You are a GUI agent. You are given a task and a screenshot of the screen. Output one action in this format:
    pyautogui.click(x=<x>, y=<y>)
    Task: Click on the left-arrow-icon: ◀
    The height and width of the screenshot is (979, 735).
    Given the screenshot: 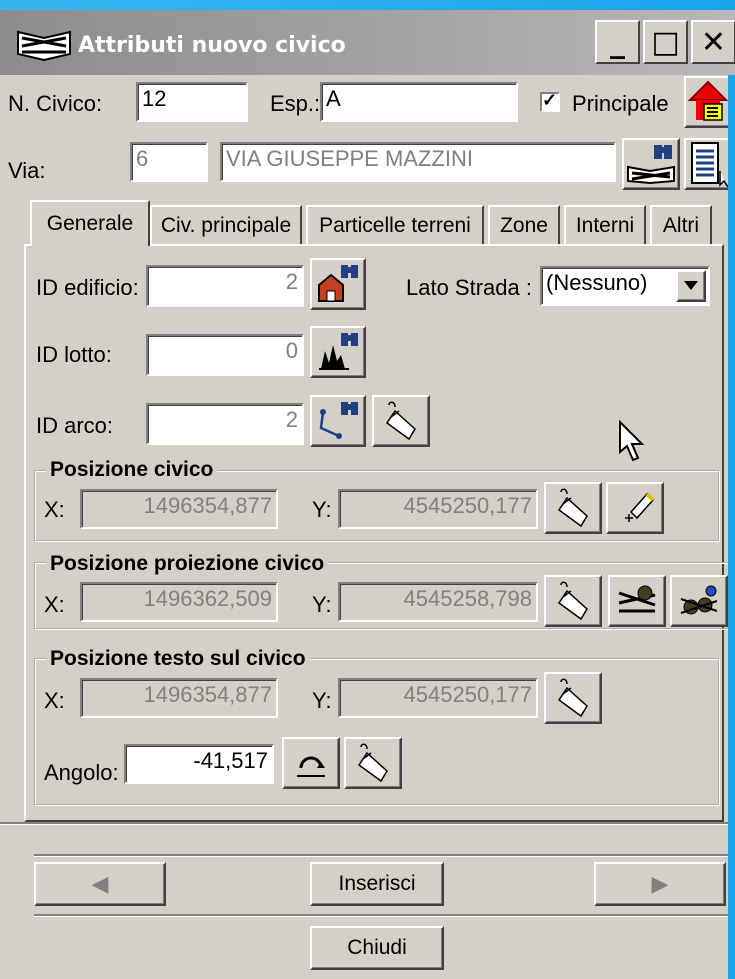 What is the action you would take?
    pyautogui.click(x=100, y=883)
    